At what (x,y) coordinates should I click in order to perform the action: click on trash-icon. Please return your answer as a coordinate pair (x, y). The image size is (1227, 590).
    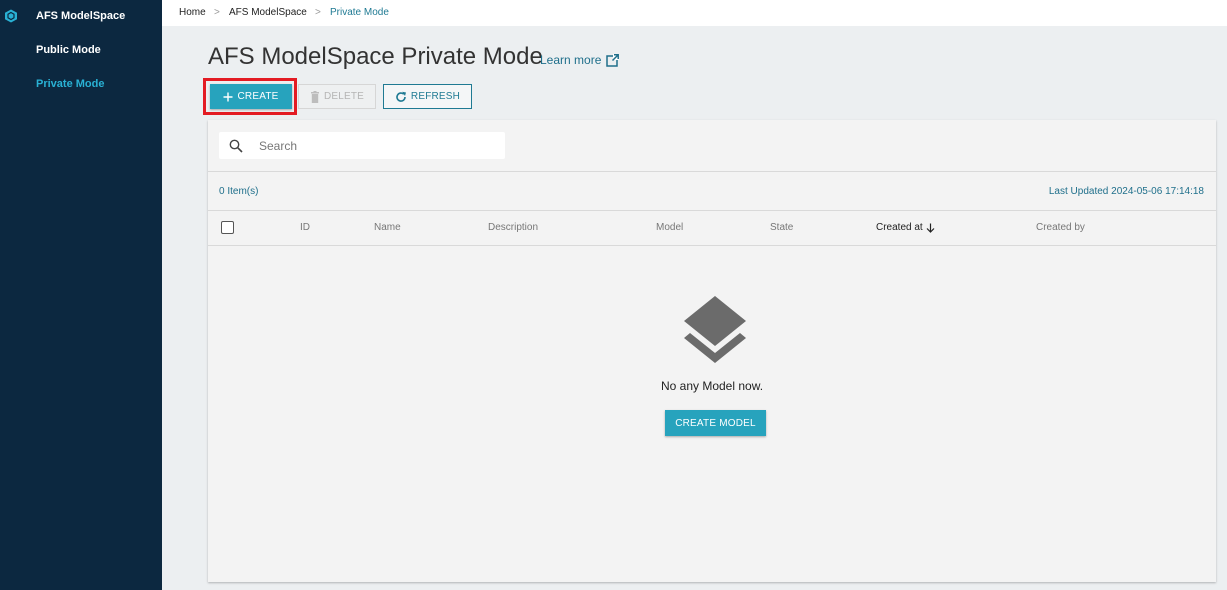
    Looking at the image, I should click on (314, 96).